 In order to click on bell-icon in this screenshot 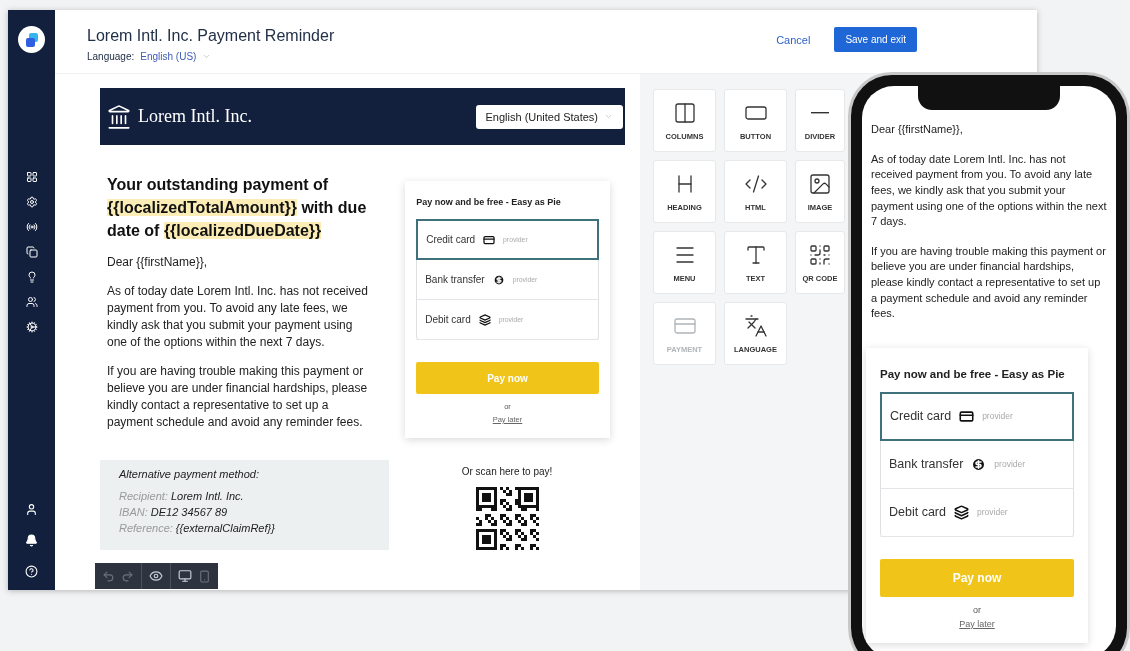, I will do `click(31, 540)`.